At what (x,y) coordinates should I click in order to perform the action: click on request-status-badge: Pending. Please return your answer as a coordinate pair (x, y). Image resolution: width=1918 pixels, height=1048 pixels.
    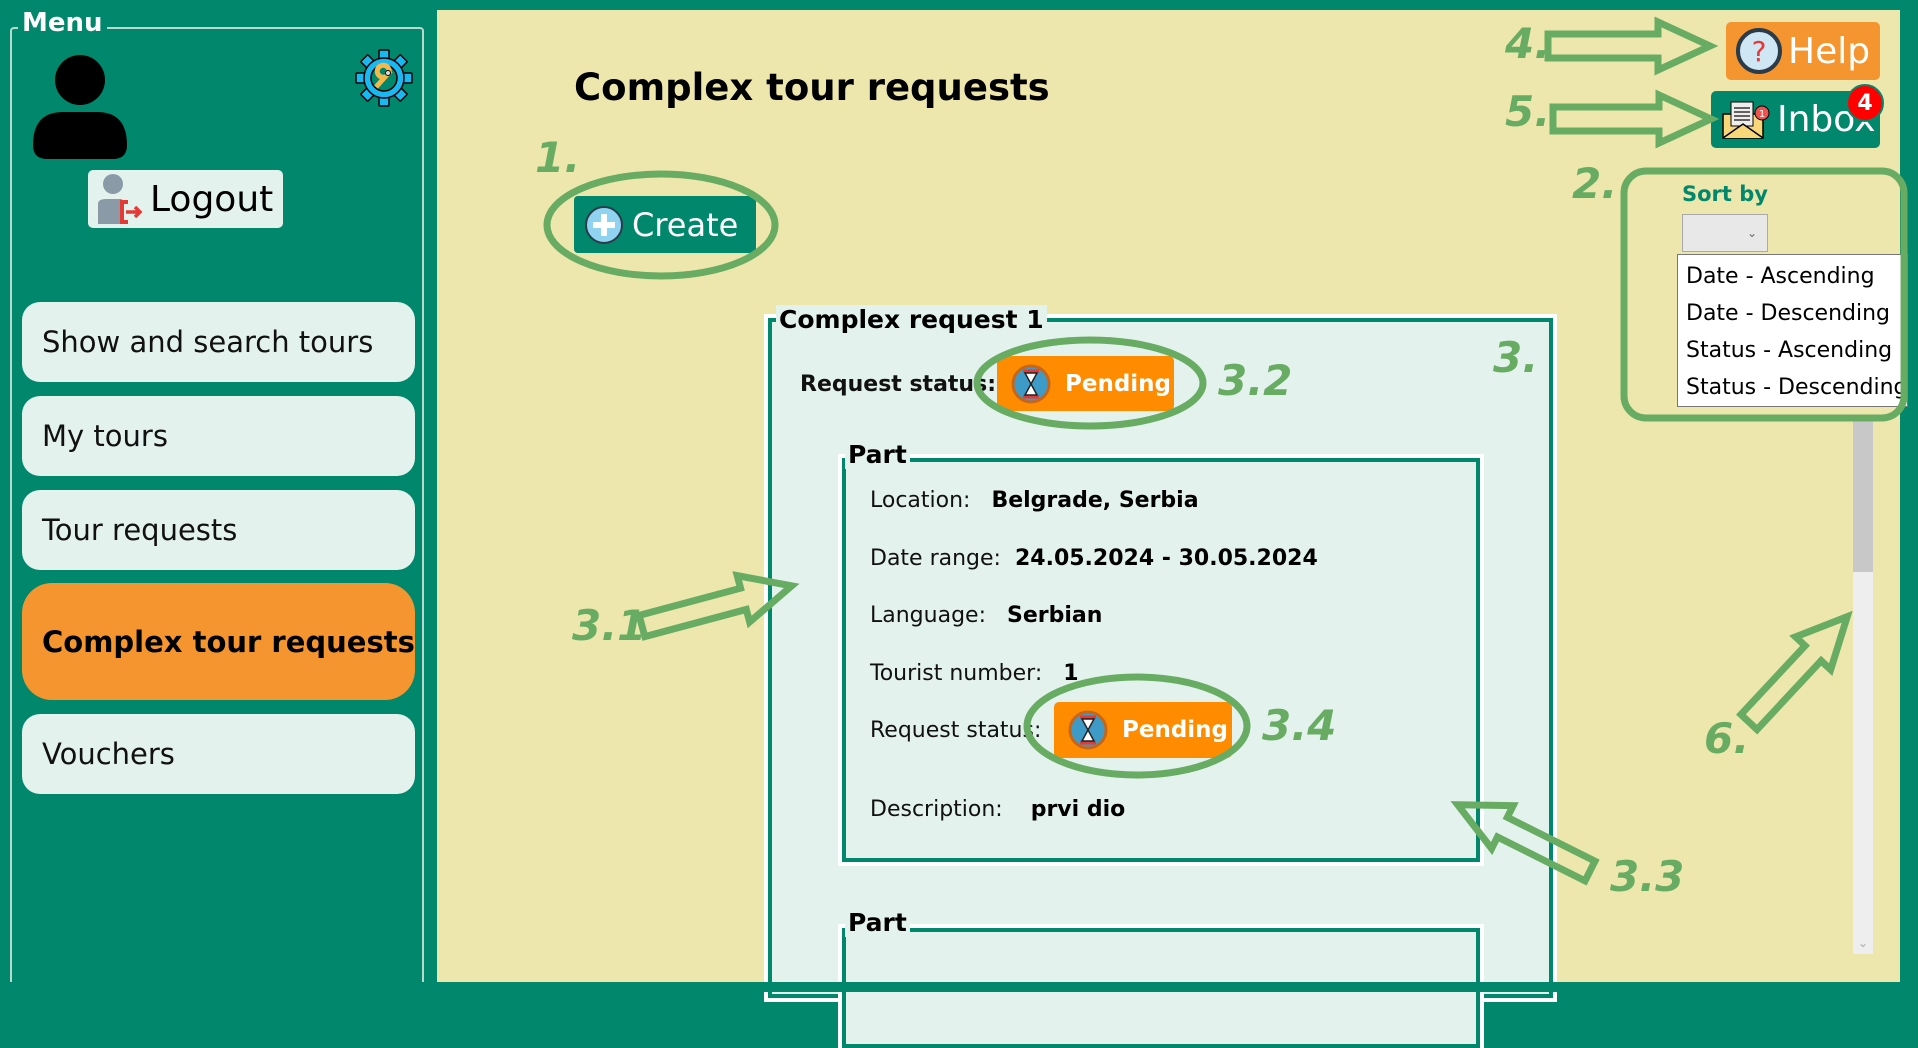
    Looking at the image, I should click on (1085, 383).